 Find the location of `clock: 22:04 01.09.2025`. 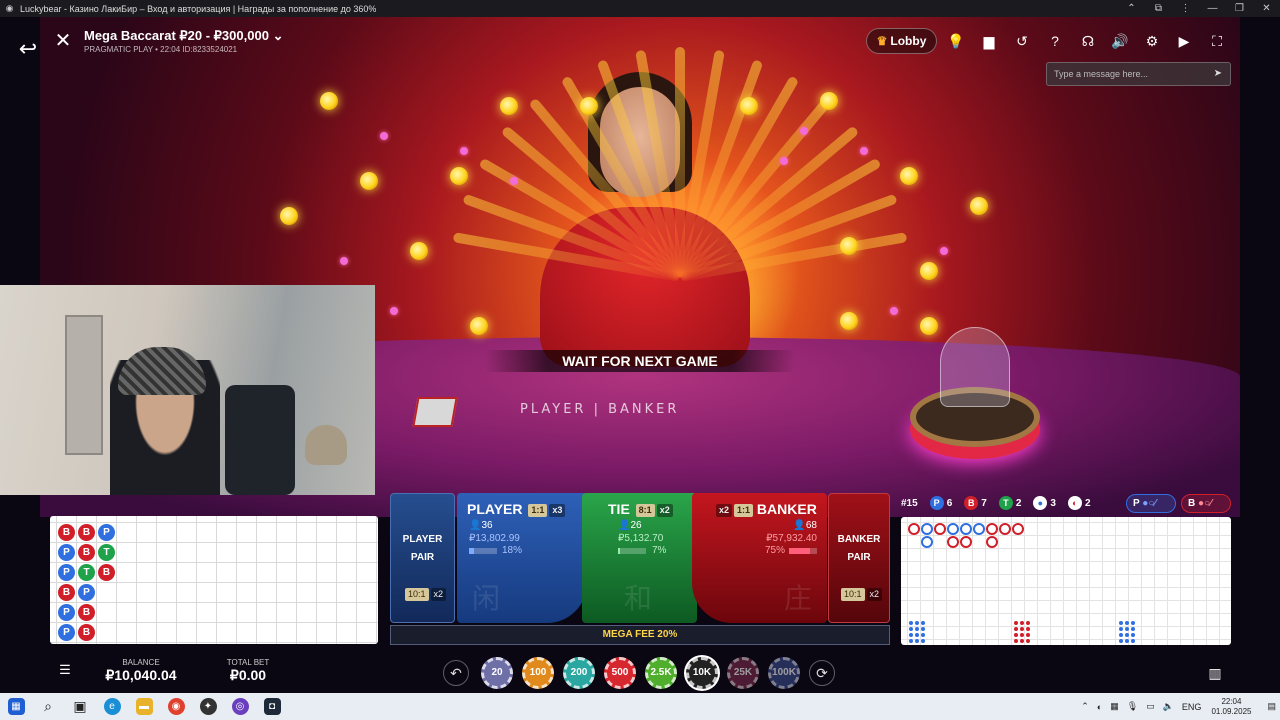

clock: 22:04 01.09.2025 is located at coordinates (1231, 707).